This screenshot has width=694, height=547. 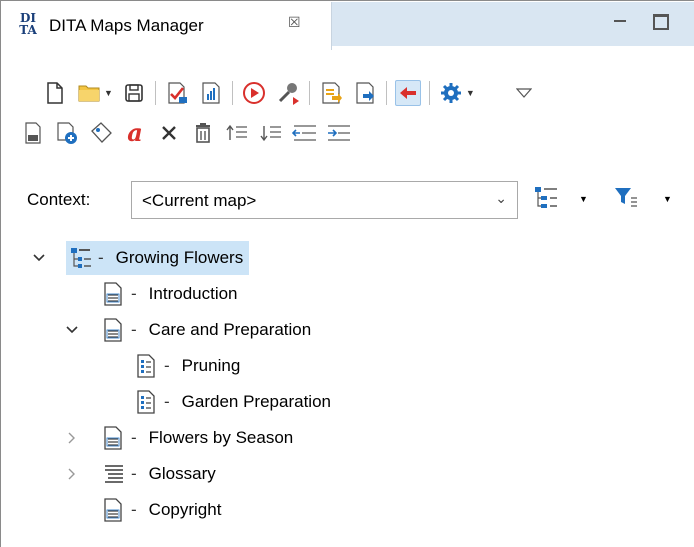 I want to click on tree-node: - Pruning, so click(x=189, y=366).